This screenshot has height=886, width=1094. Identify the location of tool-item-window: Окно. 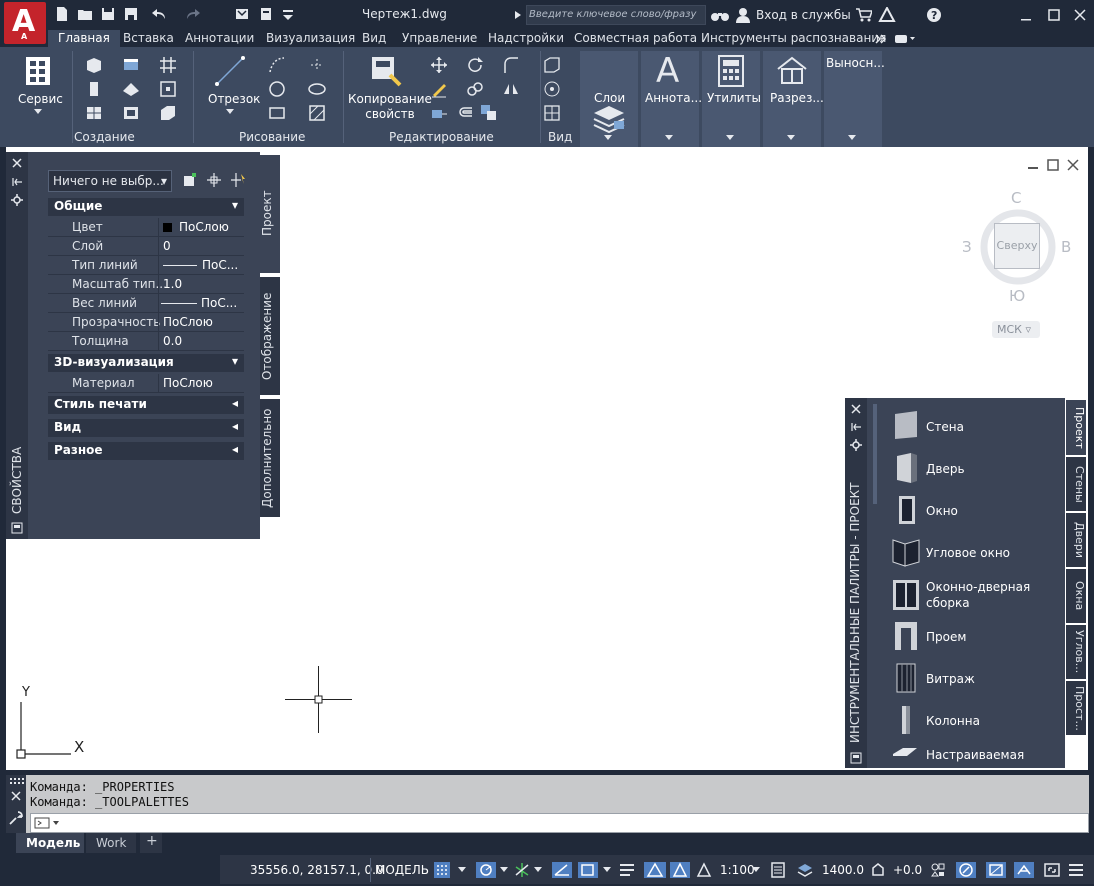
(942, 511).